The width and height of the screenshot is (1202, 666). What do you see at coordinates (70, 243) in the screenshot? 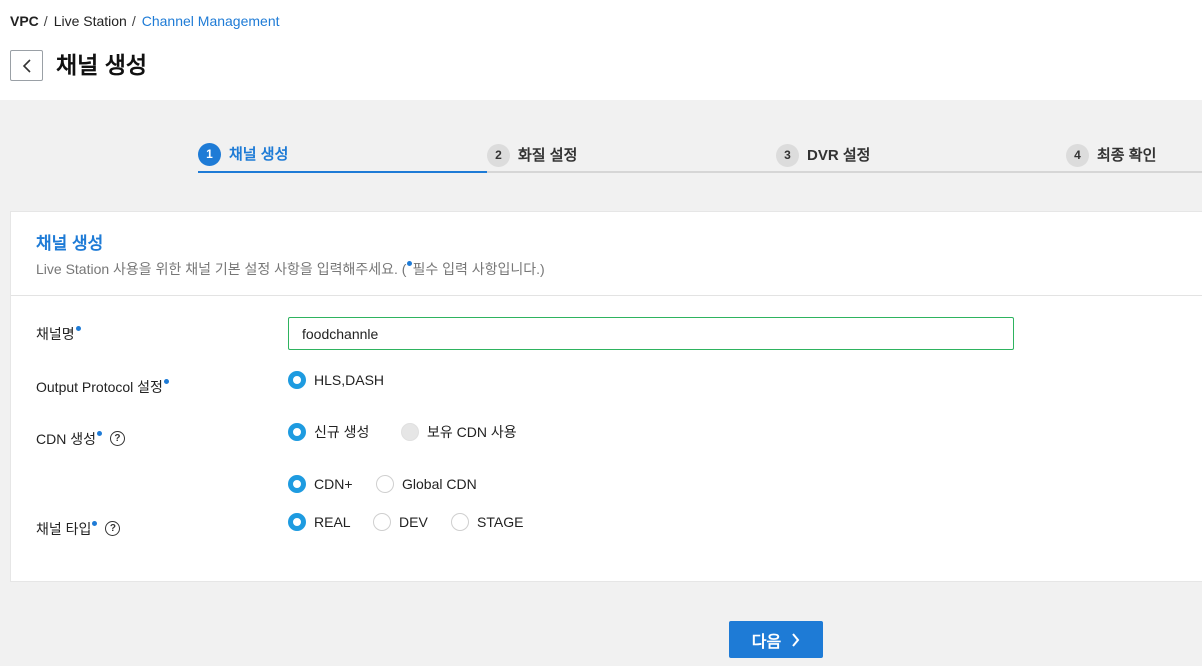
I see `form-title: 채널 생성` at bounding box center [70, 243].